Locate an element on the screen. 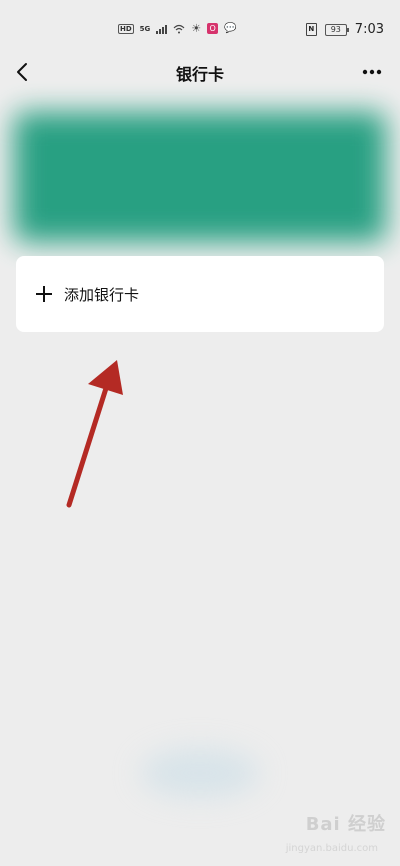  status-right: N 93 7:03 is located at coordinates (344, 29).